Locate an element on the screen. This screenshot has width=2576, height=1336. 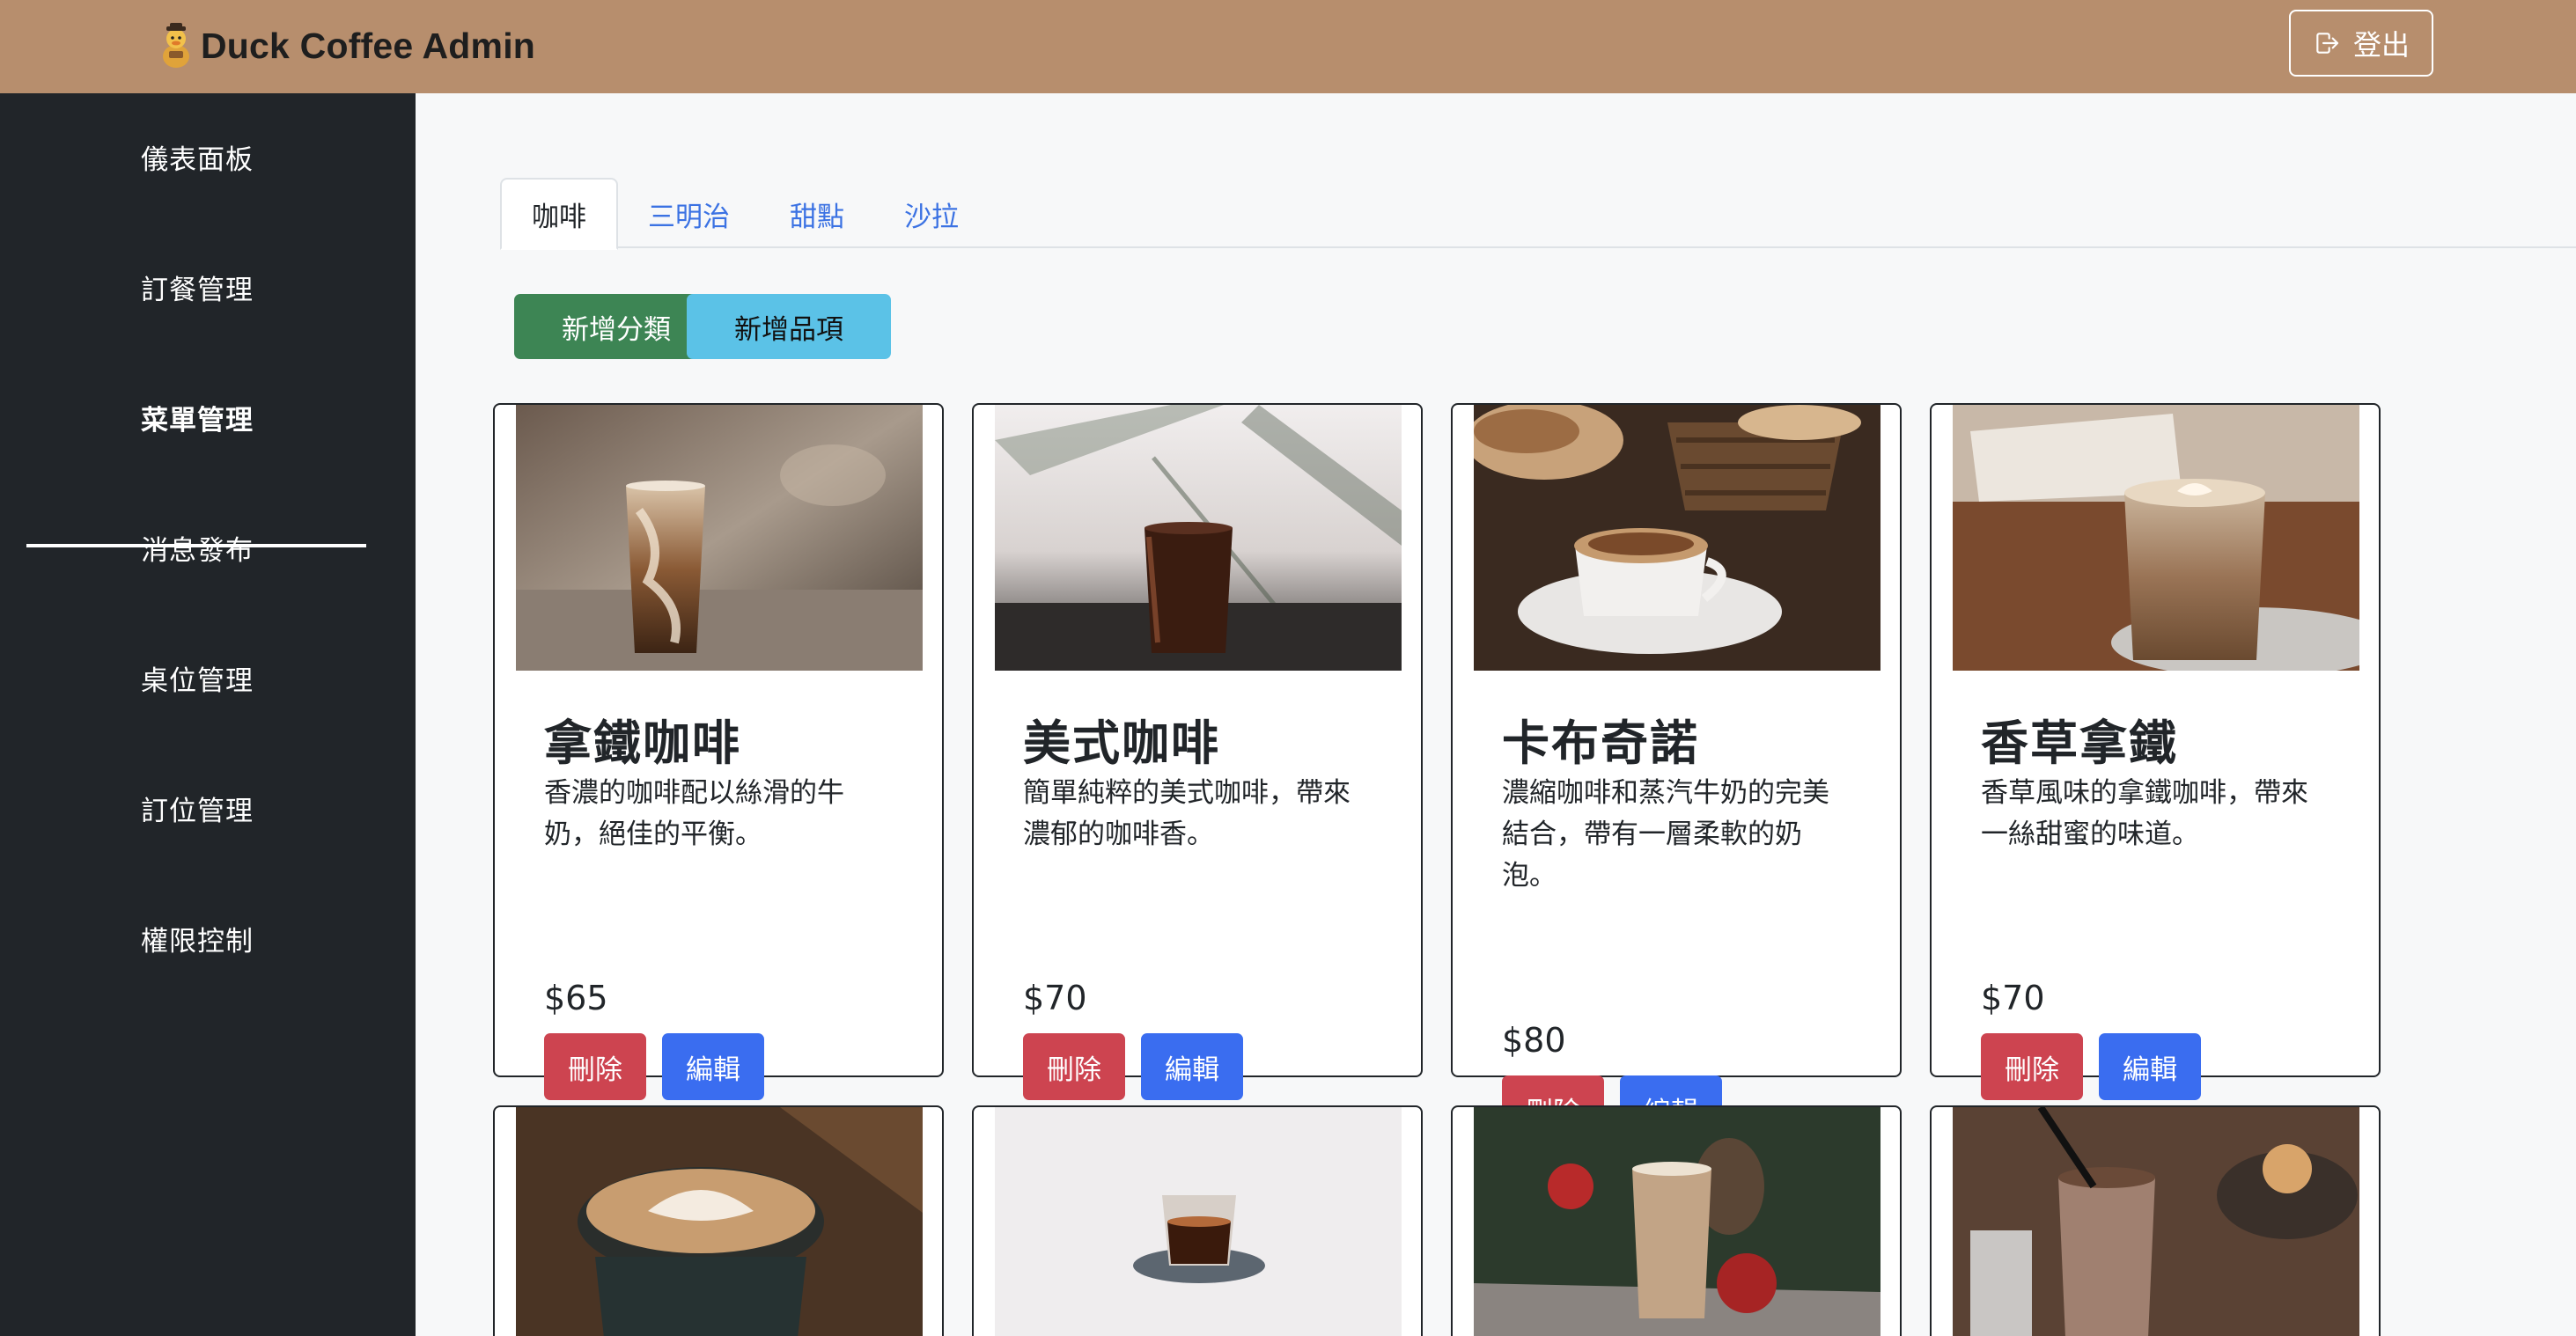
item-description: 濃縮咖啡和蒸汽牛奶的完美 結合，帶有一層柔軟的奶 泡。 is located at coordinates (1676, 835).